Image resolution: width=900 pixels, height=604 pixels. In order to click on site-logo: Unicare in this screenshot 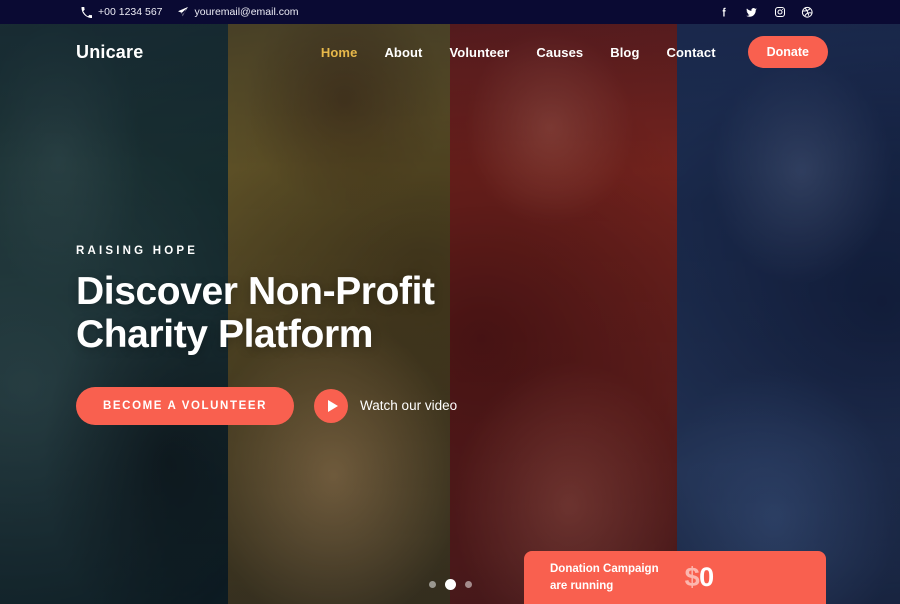, I will do `click(109, 52)`.